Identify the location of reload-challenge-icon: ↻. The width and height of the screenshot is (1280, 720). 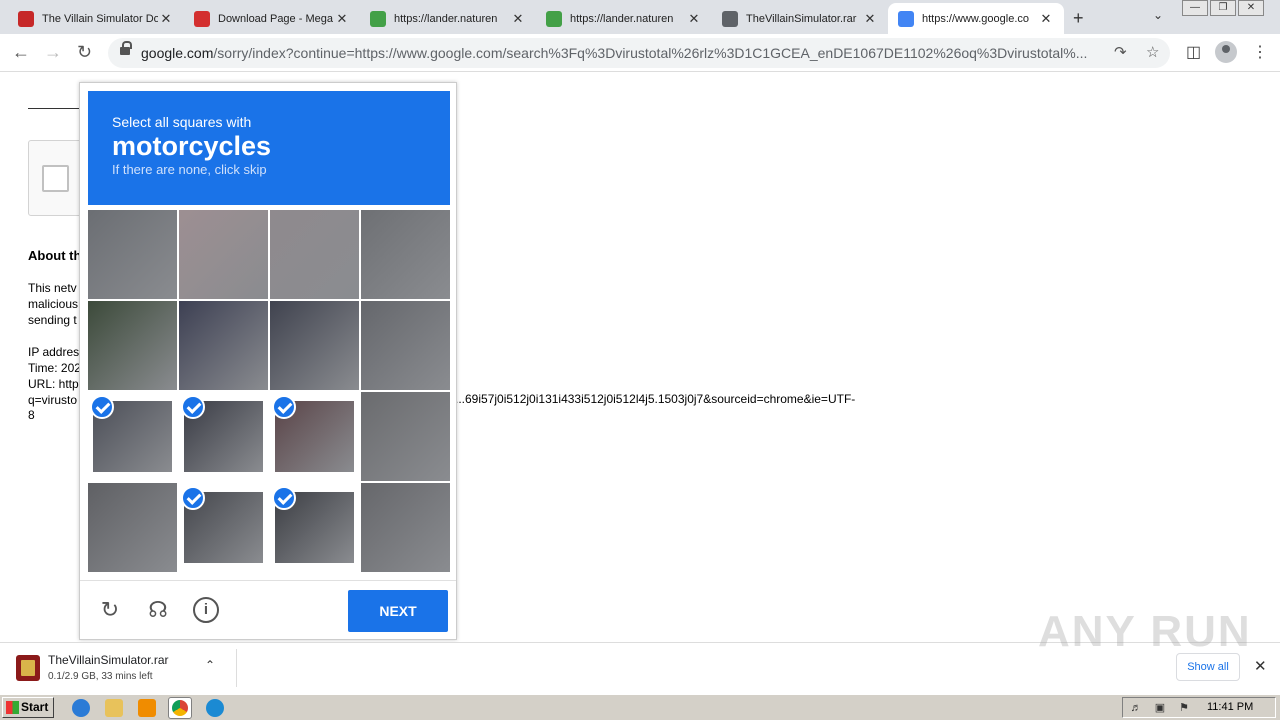
(110, 610).